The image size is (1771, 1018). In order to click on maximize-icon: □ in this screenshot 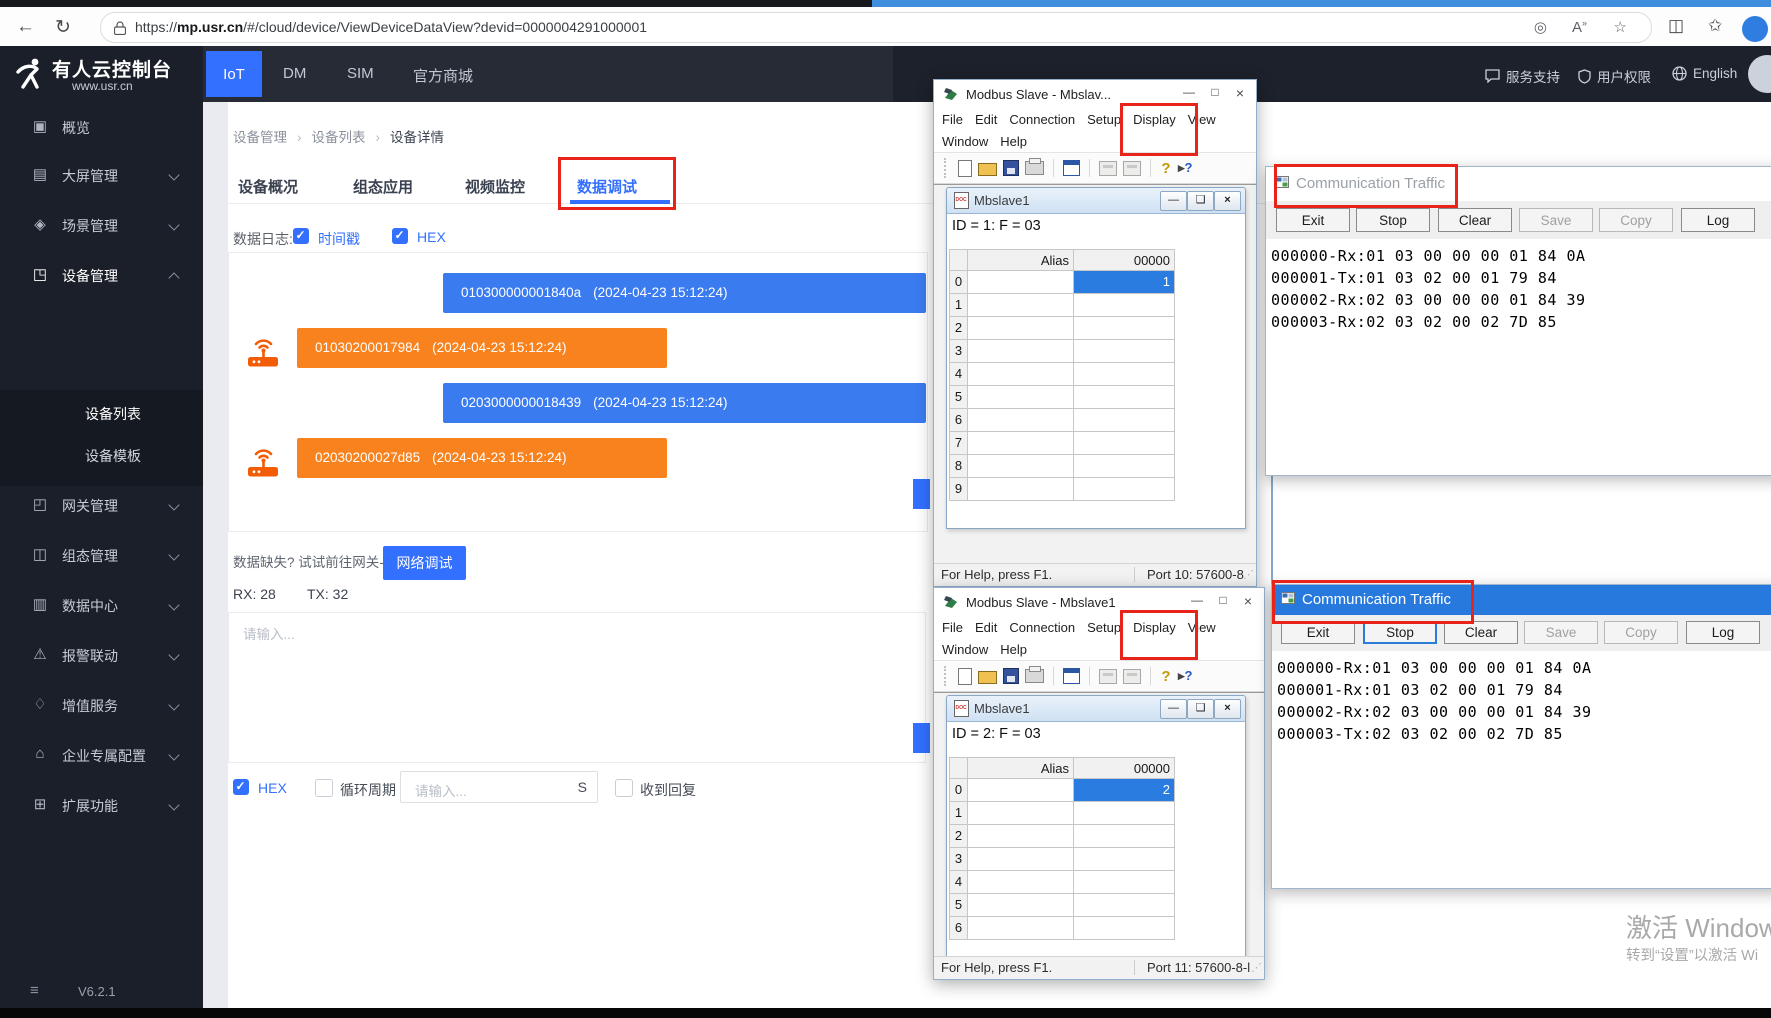, I will do `click(1223, 602)`.